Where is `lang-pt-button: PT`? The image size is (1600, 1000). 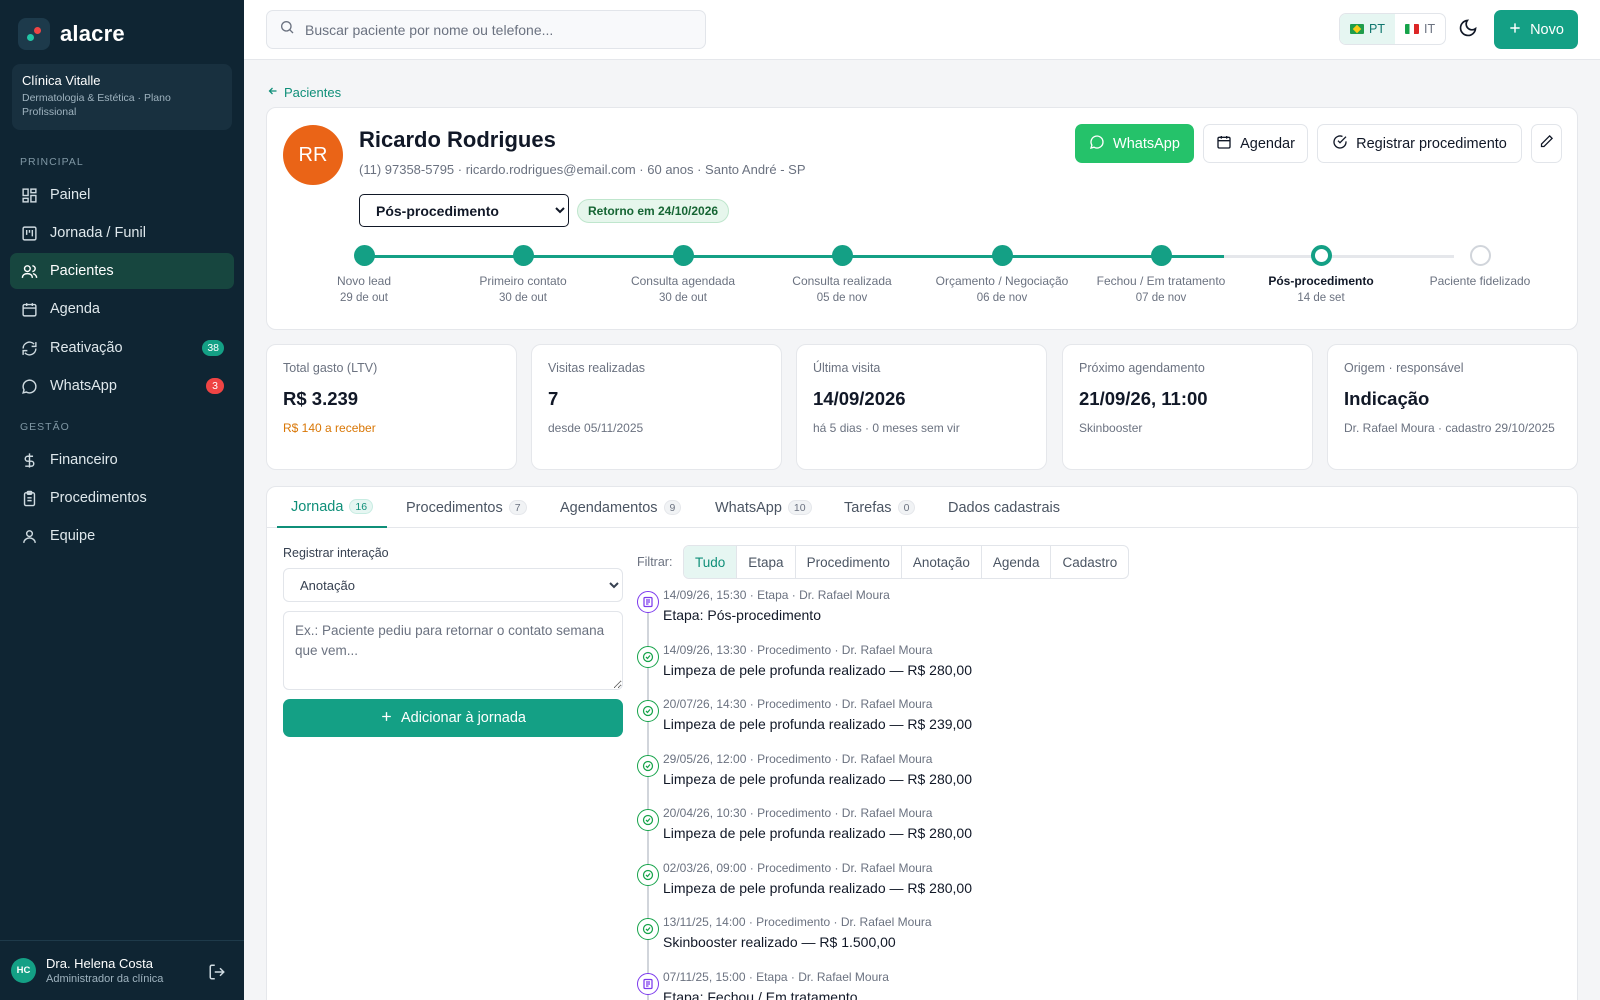 lang-pt-button: PT is located at coordinates (1367, 29).